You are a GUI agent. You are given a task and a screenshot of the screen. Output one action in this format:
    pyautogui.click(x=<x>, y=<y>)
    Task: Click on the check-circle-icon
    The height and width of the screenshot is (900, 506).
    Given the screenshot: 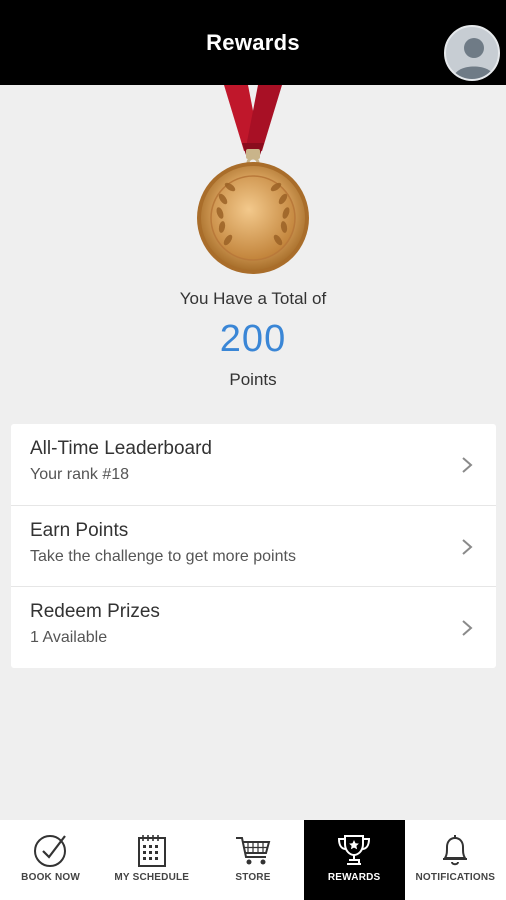 What is the action you would take?
    pyautogui.click(x=49, y=851)
    